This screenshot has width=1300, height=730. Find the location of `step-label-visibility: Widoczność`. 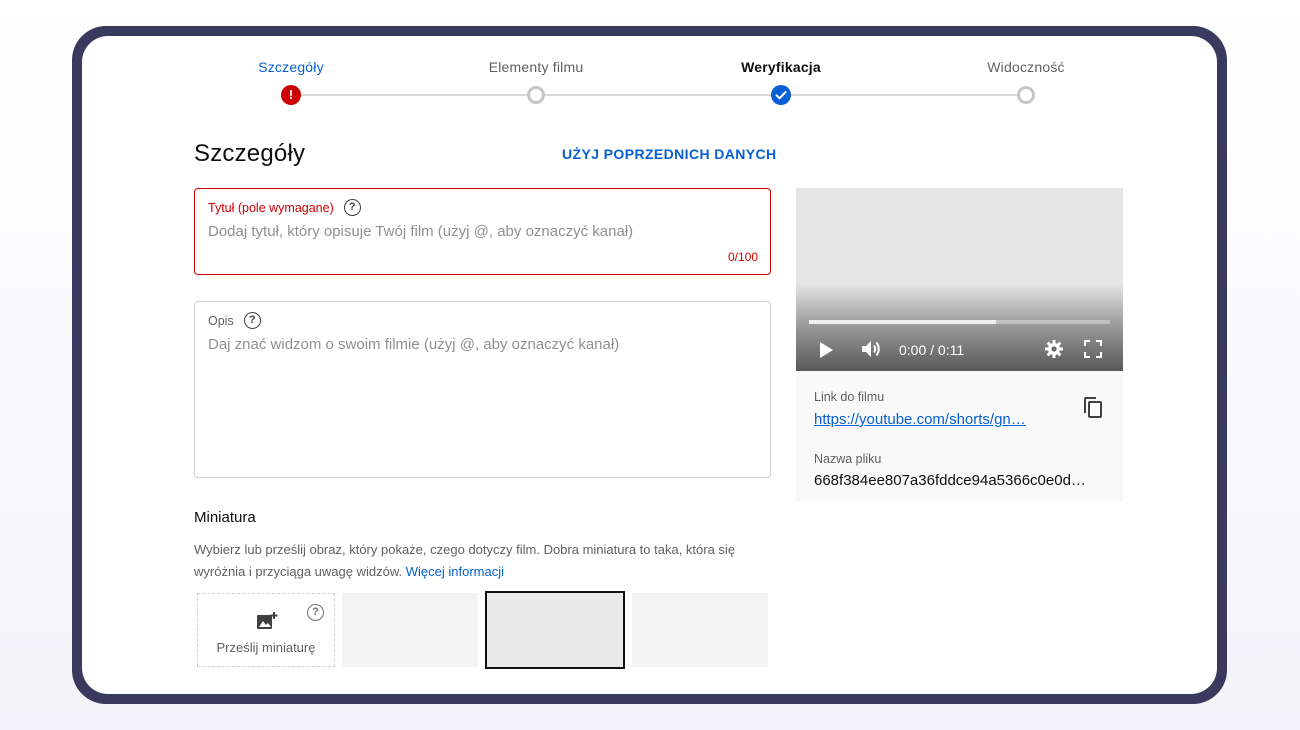

step-label-visibility: Widoczność is located at coordinates (1025, 67).